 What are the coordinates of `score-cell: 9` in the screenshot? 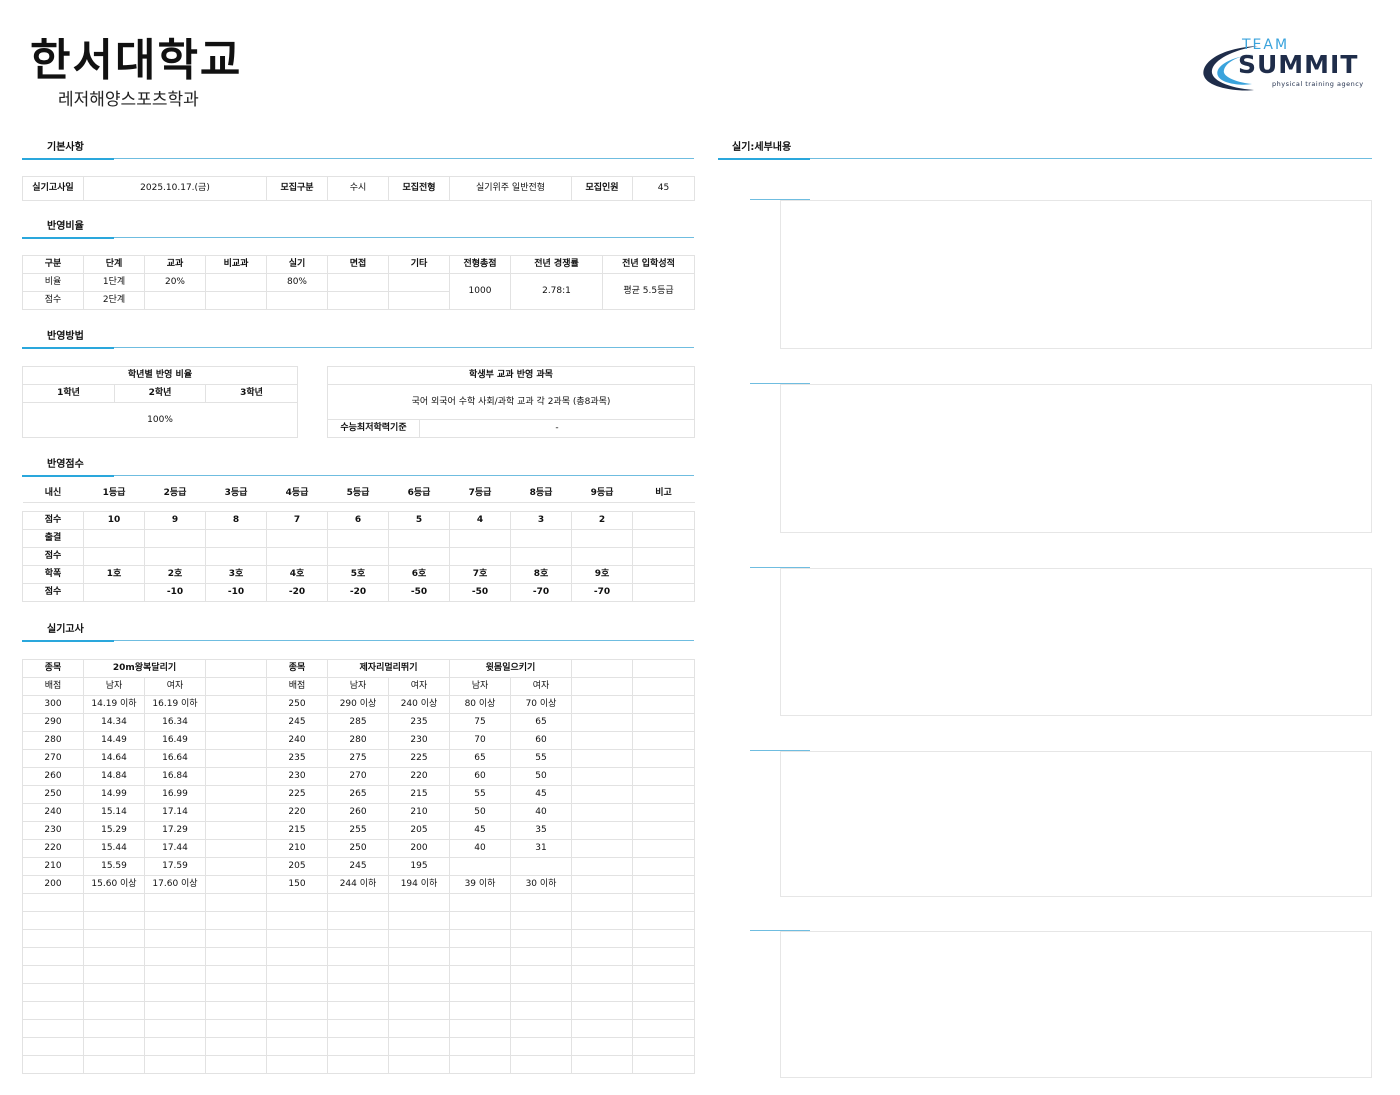 It's located at (175, 520).